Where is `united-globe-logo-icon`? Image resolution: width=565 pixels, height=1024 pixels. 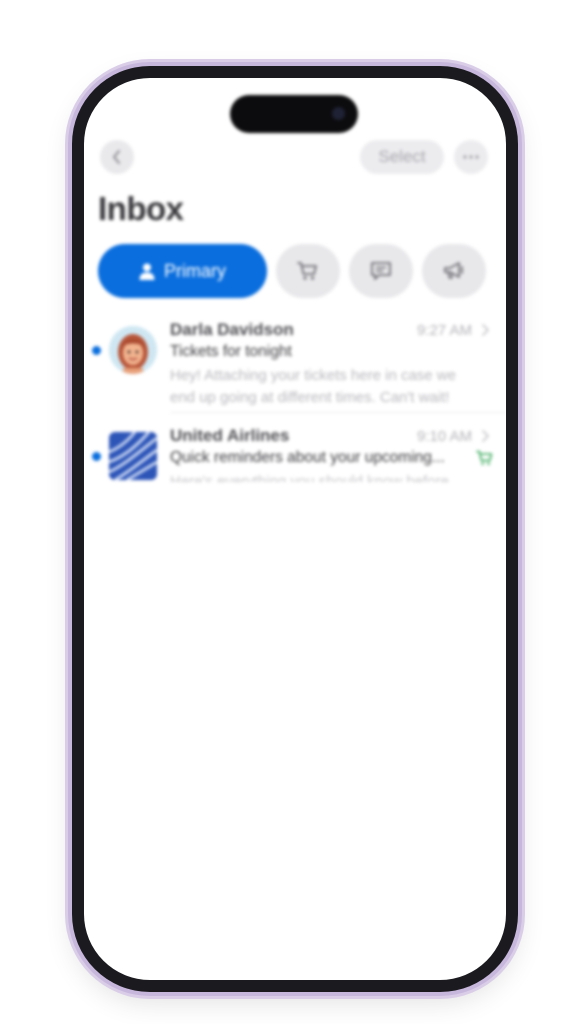 united-globe-logo-icon is located at coordinates (133, 456).